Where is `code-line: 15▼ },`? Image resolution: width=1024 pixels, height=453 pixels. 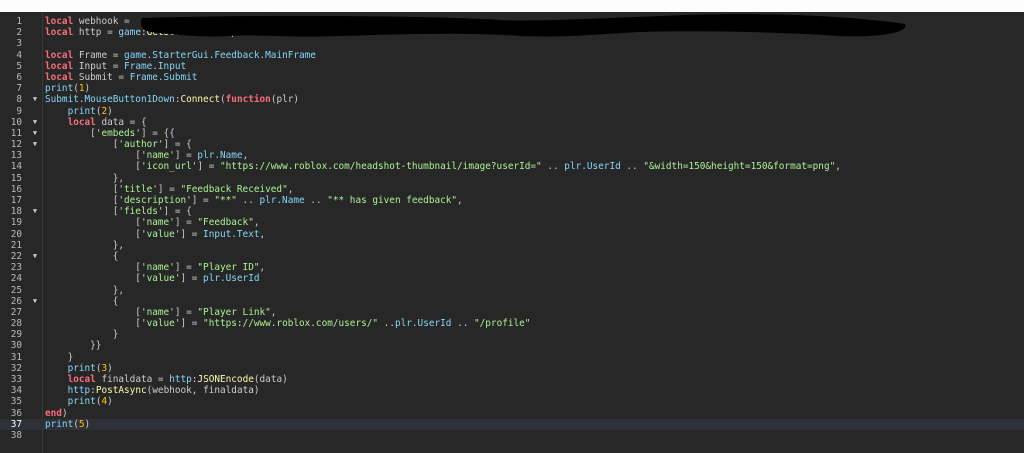
code-line: 15▼ }, is located at coordinates (512, 178).